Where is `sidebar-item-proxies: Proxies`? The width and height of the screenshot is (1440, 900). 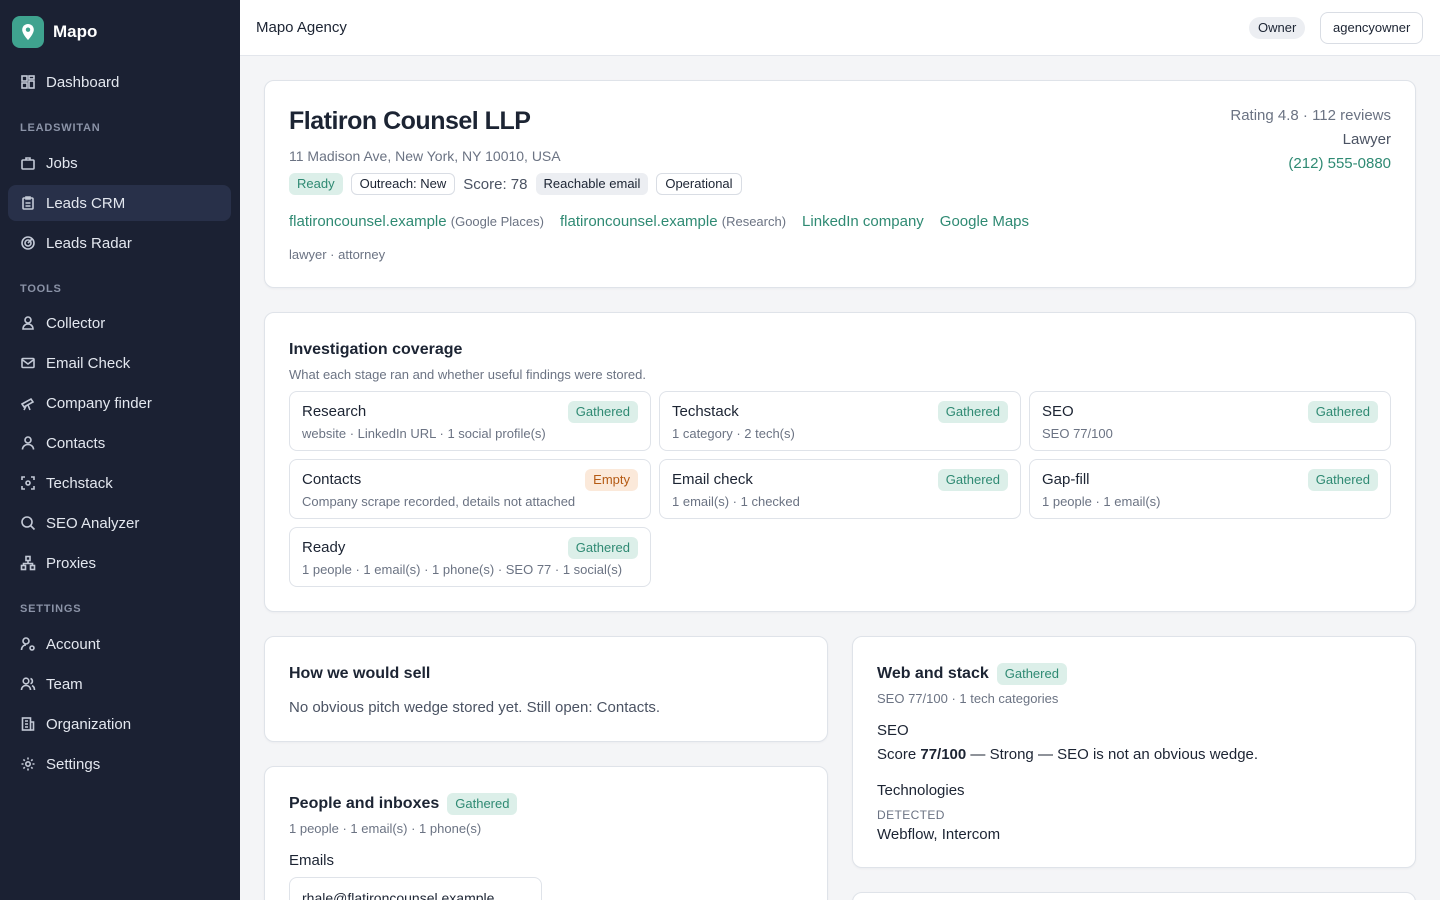
sidebar-item-proxies: Proxies is located at coordinates (119, 563).